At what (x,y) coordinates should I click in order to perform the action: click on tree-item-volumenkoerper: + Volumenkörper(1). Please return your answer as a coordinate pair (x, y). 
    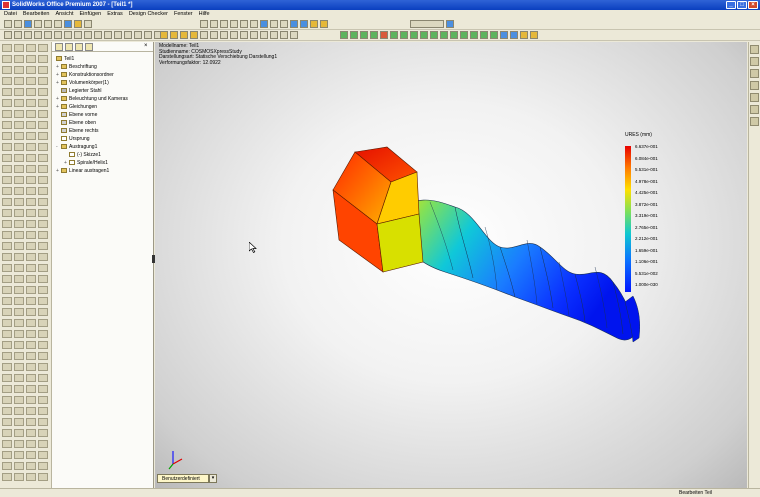
    Looking at the image, I should click on (82, 83).